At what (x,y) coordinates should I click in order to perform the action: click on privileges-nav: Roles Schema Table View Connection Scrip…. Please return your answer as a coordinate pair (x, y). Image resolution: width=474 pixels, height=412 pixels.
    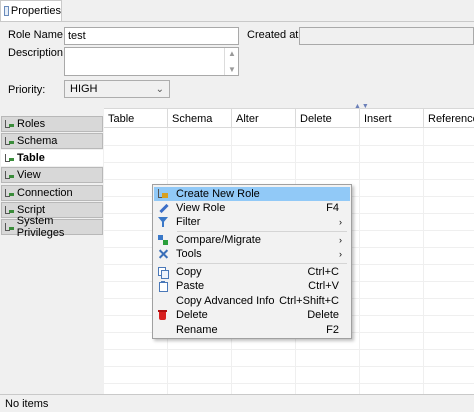
    Looking at the image, I should click on (52, 254).